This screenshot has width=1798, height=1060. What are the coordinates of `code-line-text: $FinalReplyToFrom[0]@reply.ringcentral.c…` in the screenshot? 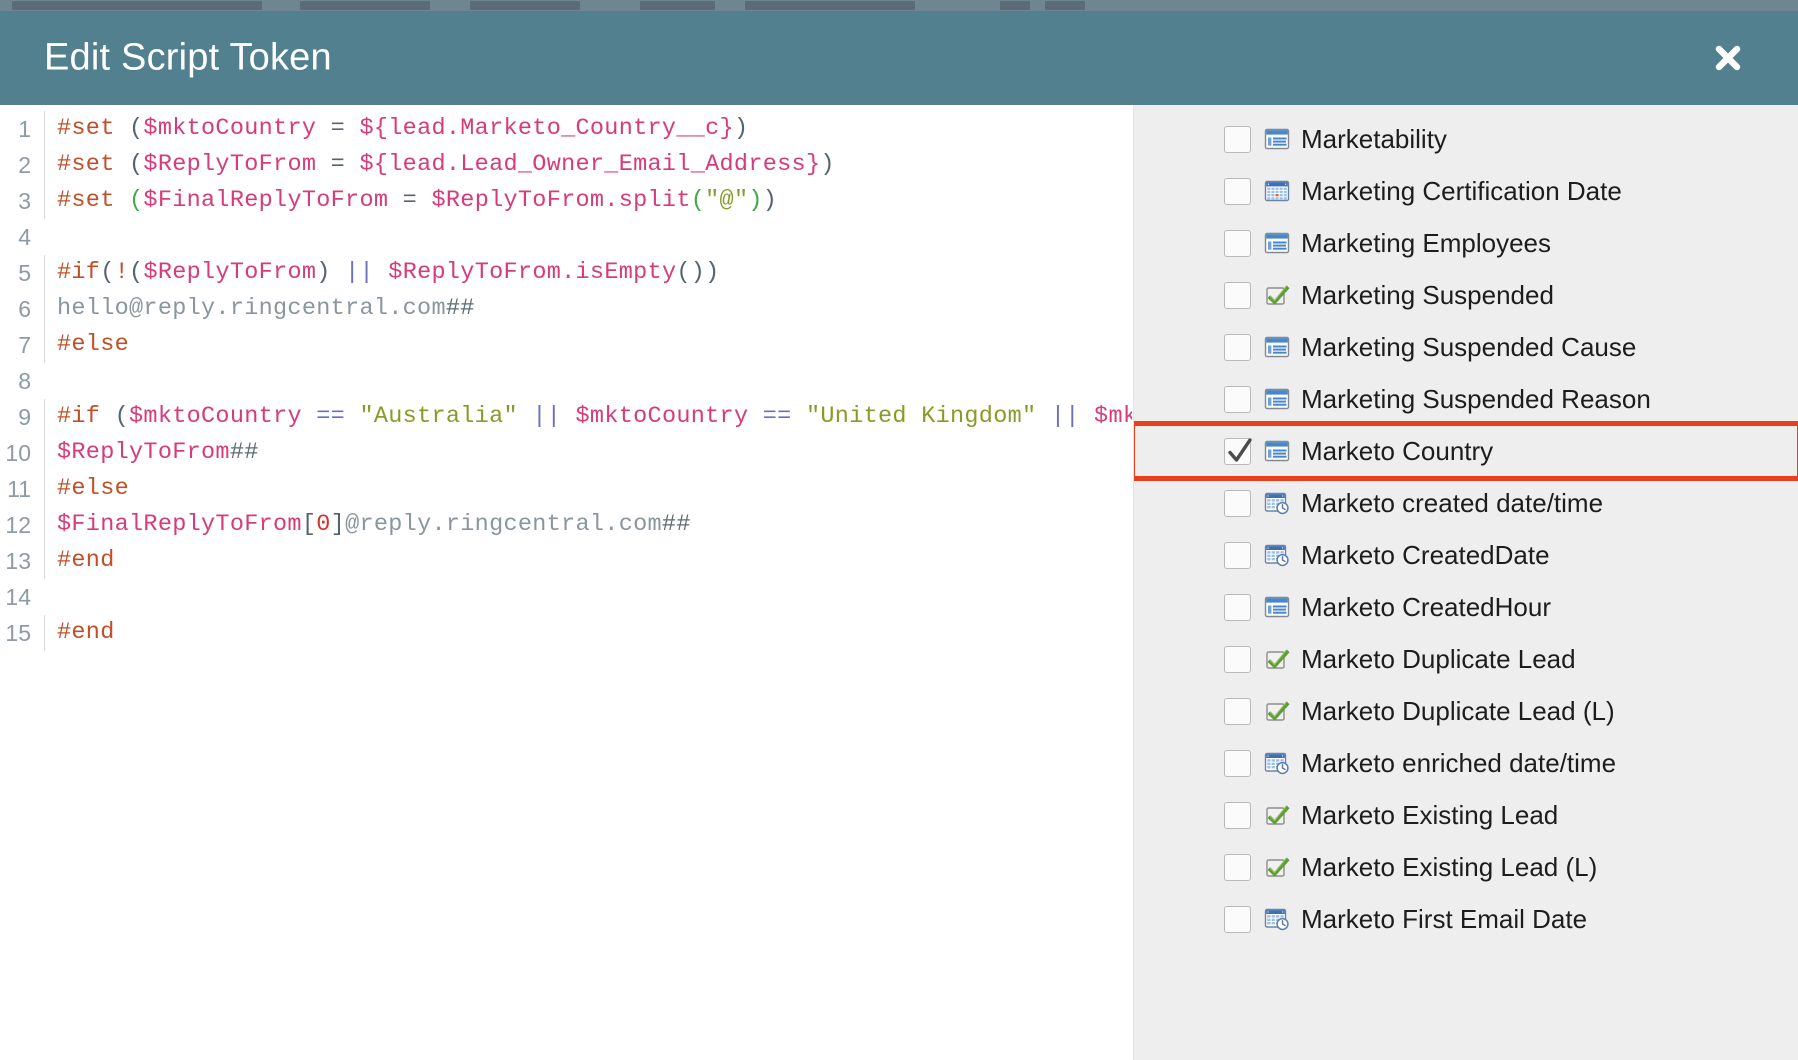 It's located at (588, 525).